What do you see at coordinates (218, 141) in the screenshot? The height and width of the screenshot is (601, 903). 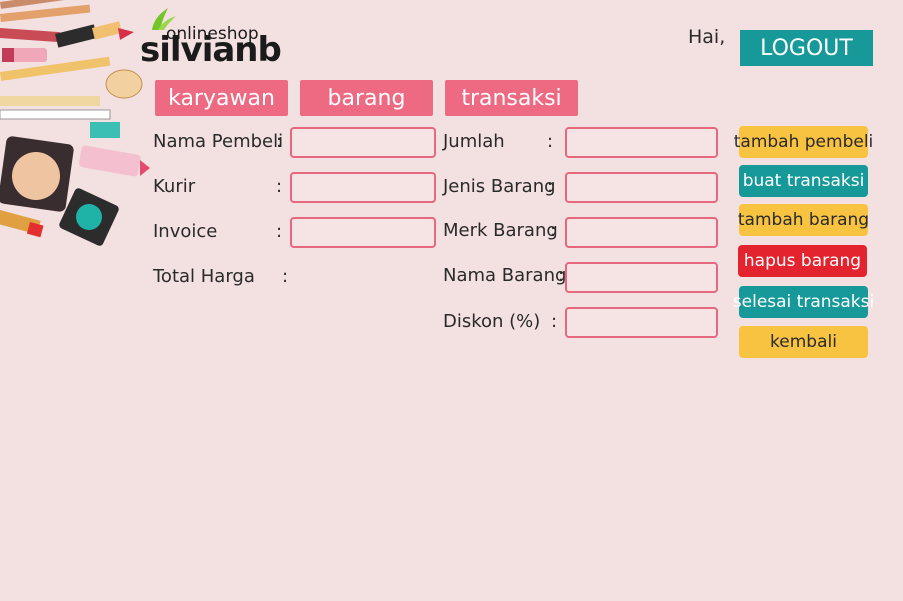 I see `nama-pembeli-label: Nama Pembeli` at bounding box center [218, 141].